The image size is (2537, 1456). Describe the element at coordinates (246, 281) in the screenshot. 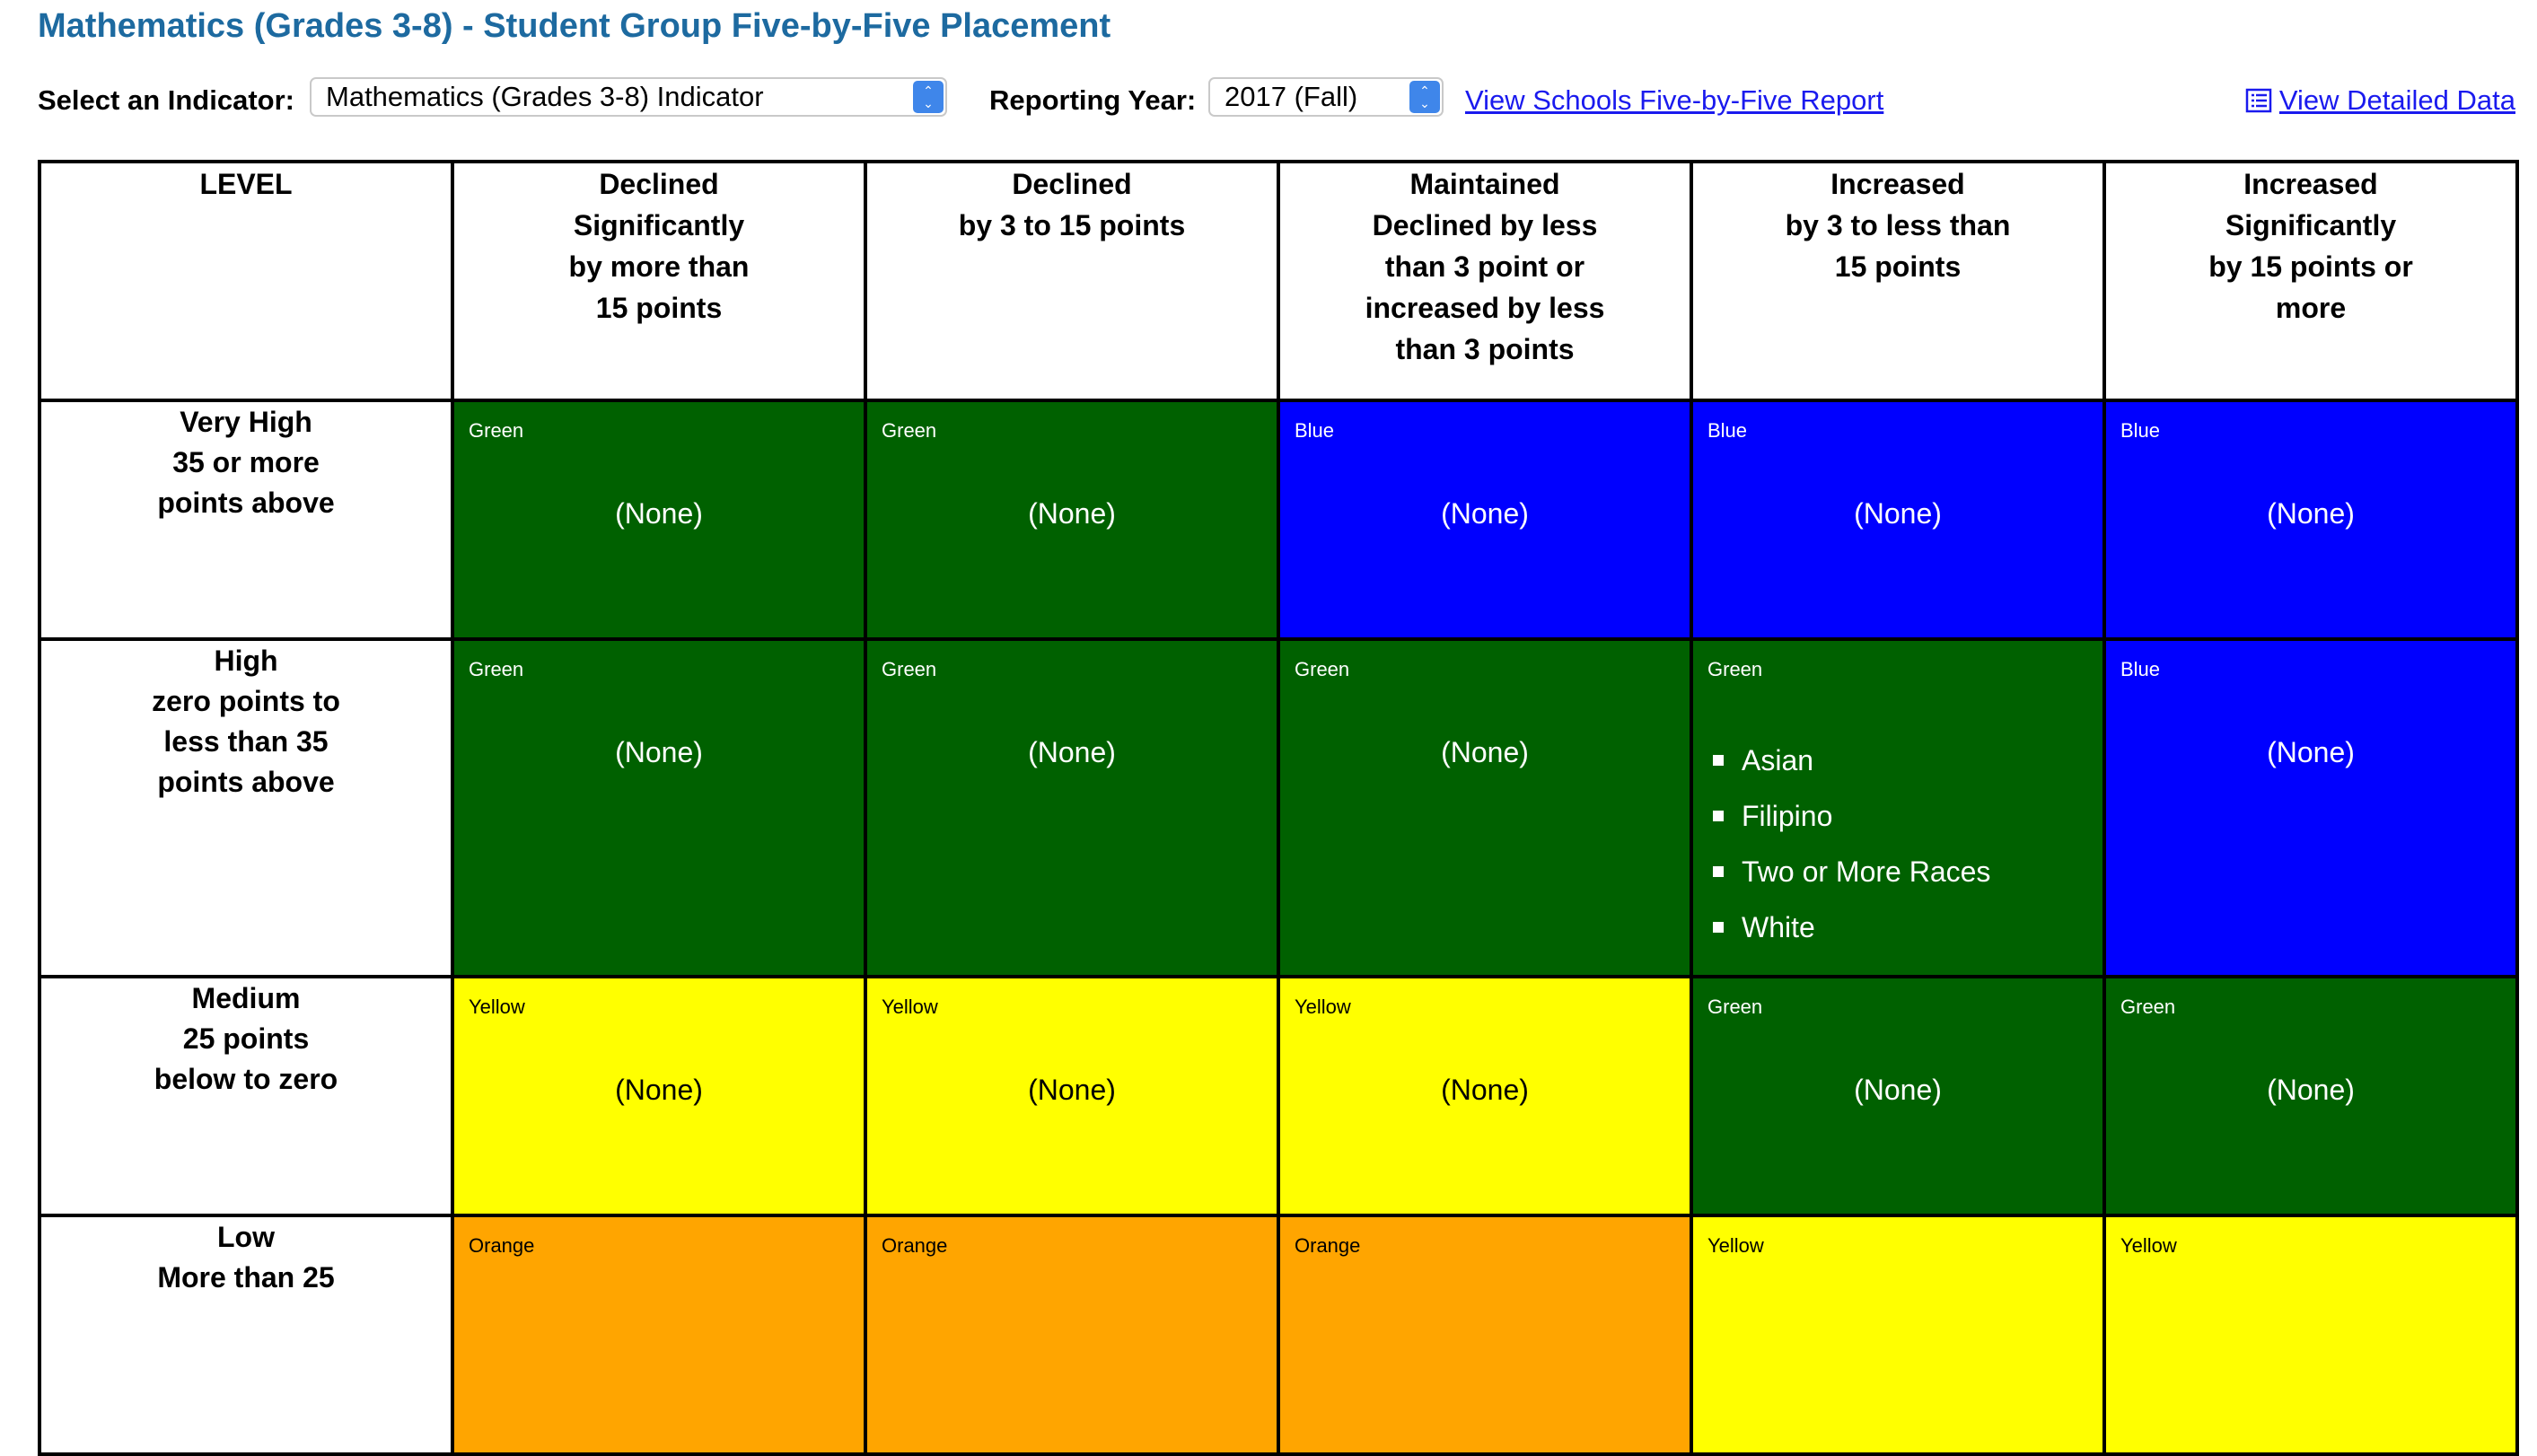

I see `level-column-header: LEVEL` at that location.